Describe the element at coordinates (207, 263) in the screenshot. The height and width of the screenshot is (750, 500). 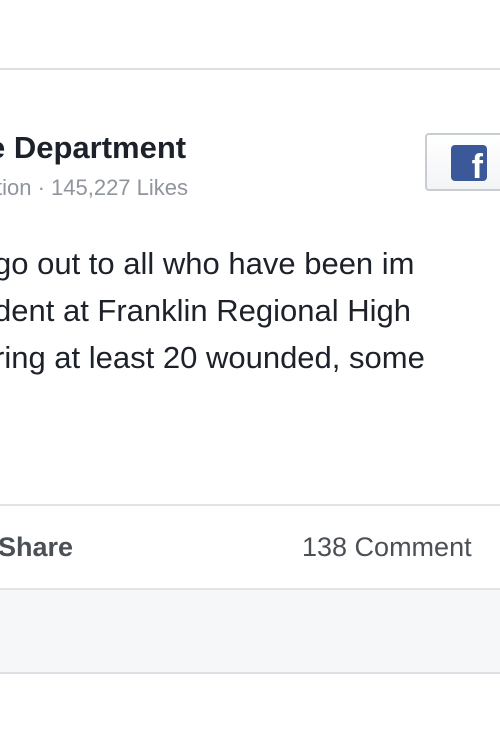
I see `post-line-1: go out to all who have been im` at that location.